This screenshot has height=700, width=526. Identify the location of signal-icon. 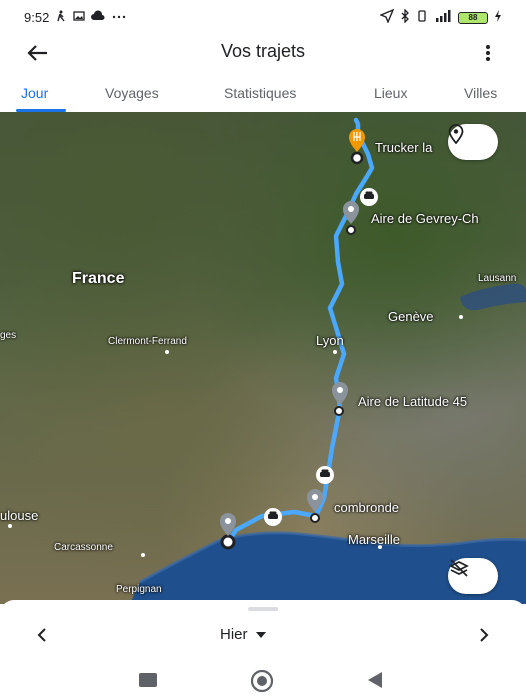
(443, 17).